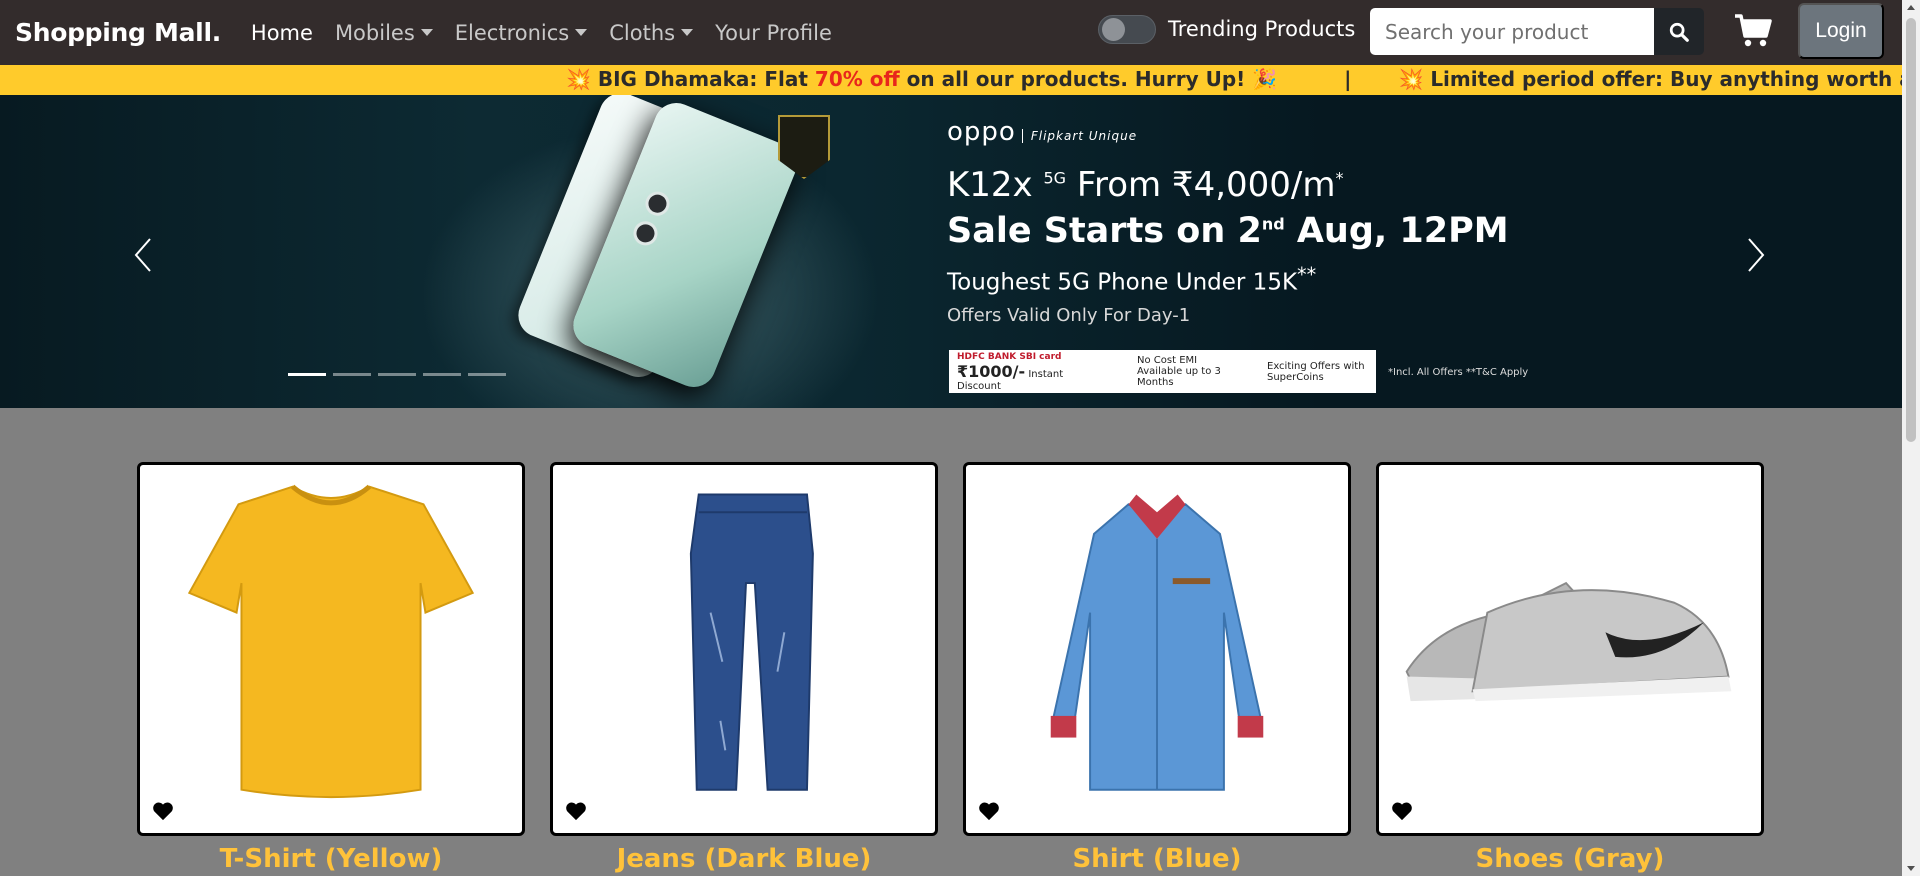  Describe the element at coordinates (1113, 29) in the screenshot. I see `toggle-knob` at that location.